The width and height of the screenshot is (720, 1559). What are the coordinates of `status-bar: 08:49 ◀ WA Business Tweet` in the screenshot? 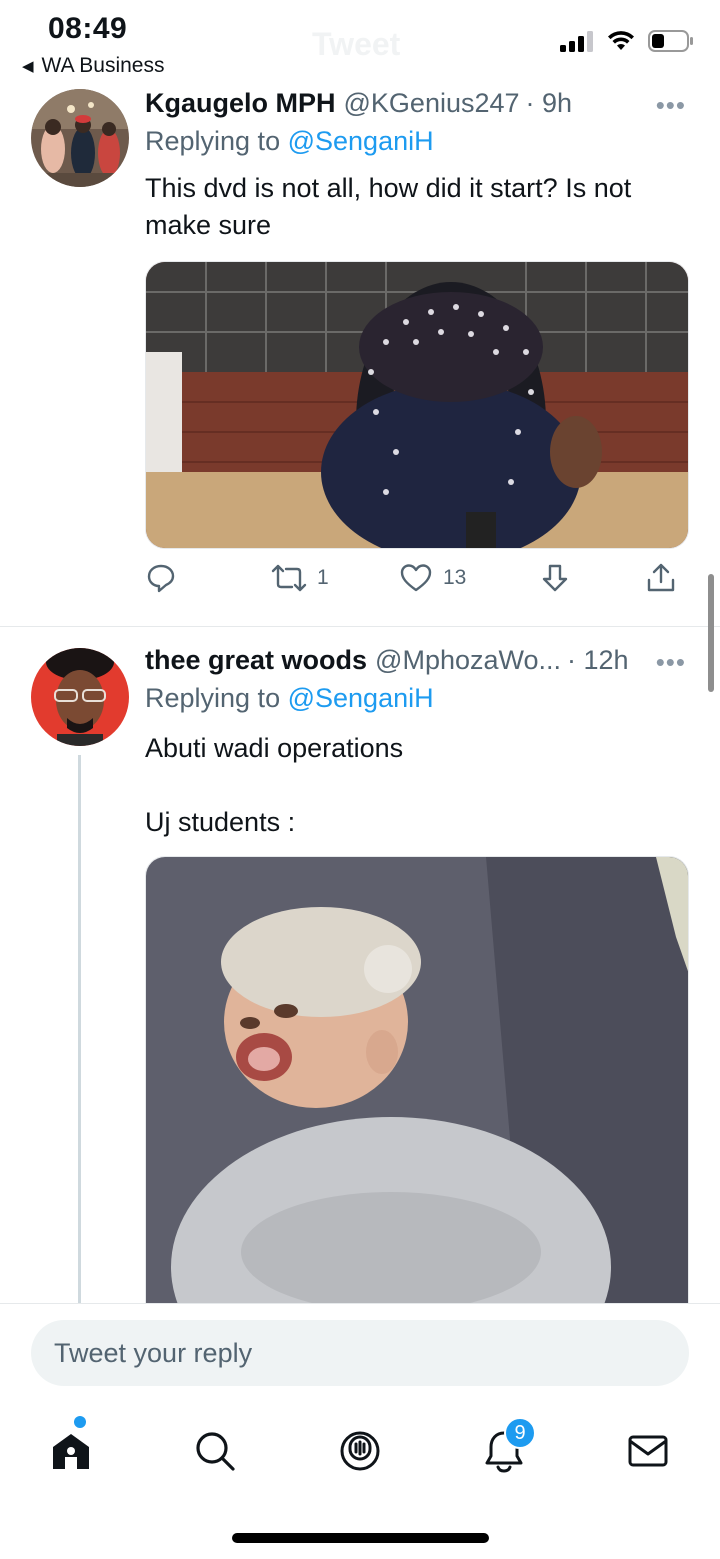 It's located at (360, 42).